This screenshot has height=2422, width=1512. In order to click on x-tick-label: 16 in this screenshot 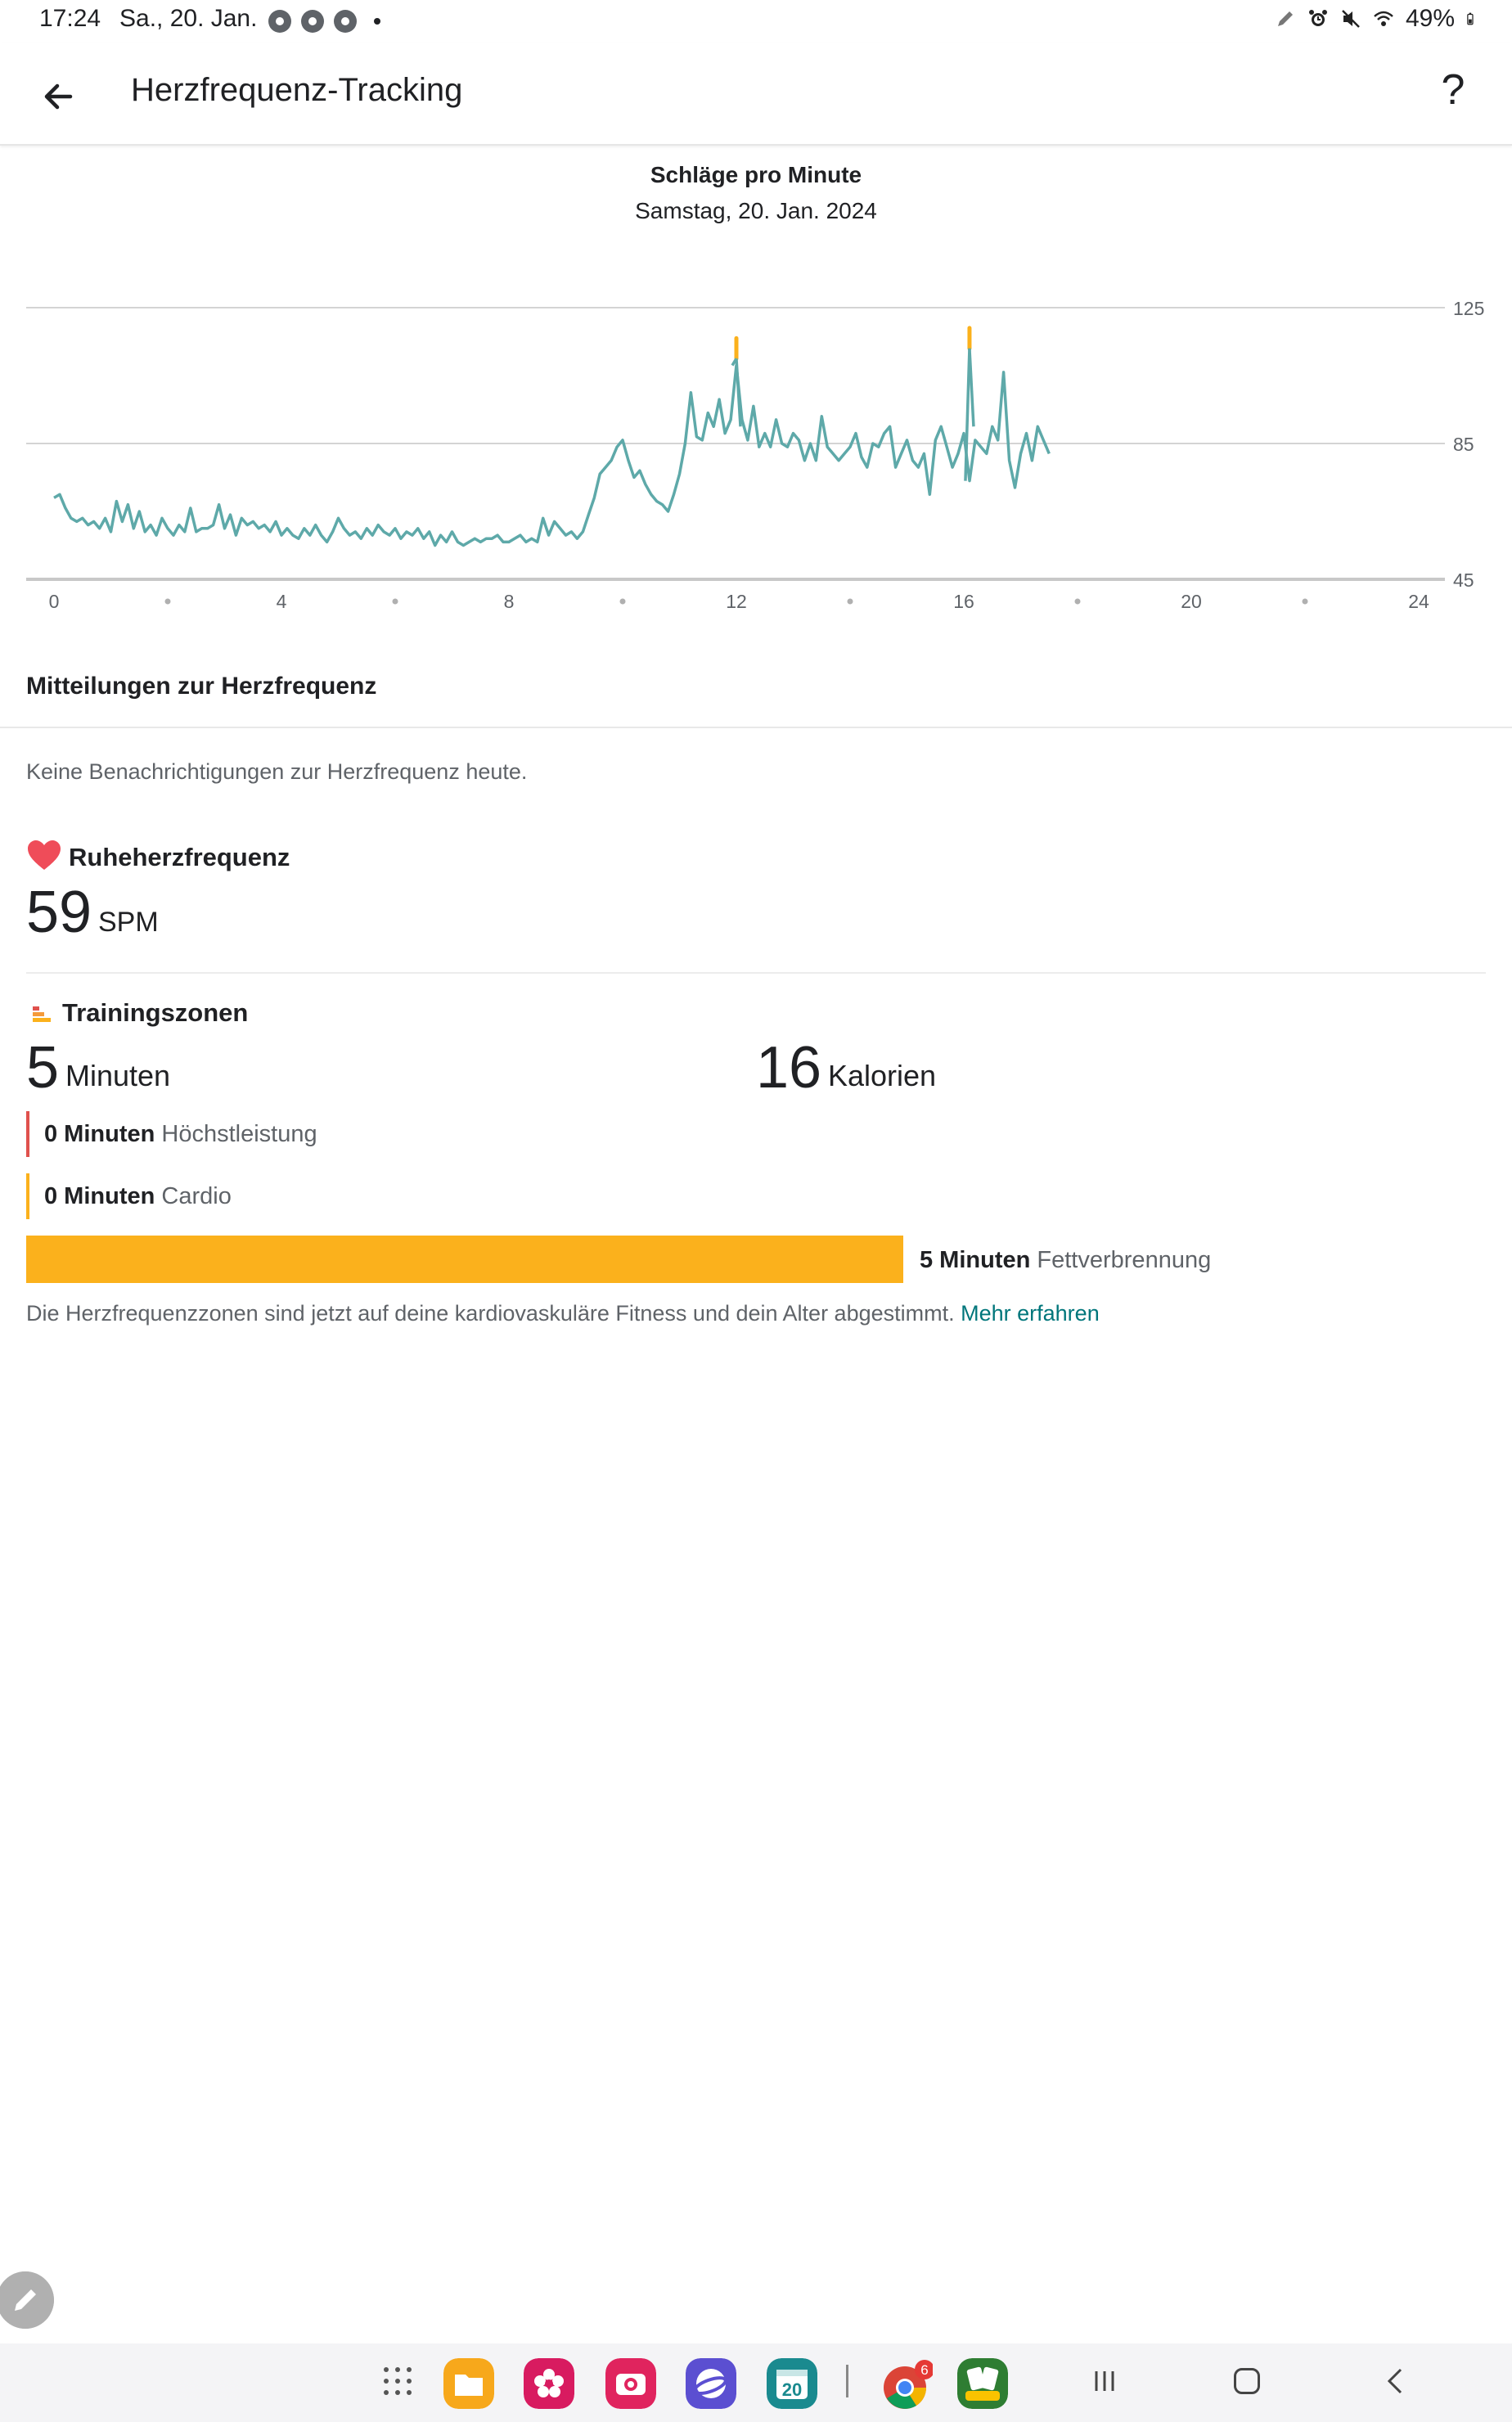, I will do `click(964, 601)`.